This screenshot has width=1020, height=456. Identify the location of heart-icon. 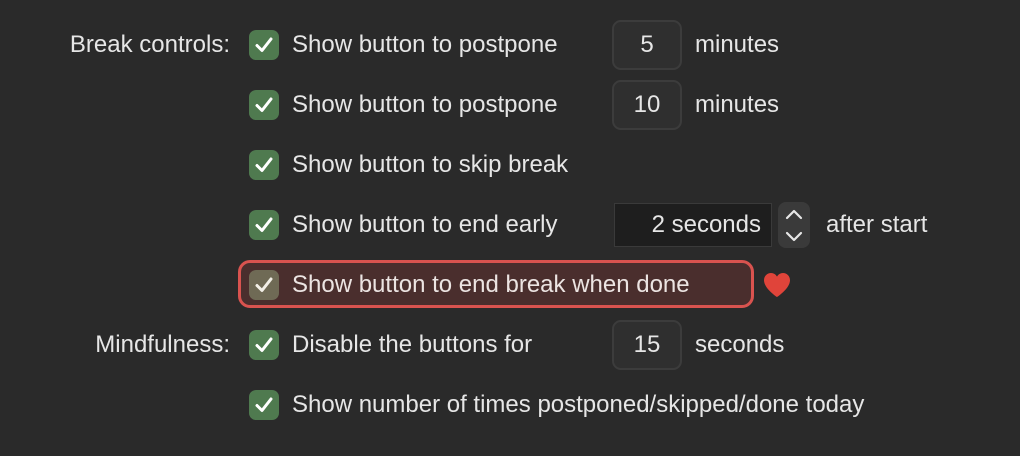
(777, 285).